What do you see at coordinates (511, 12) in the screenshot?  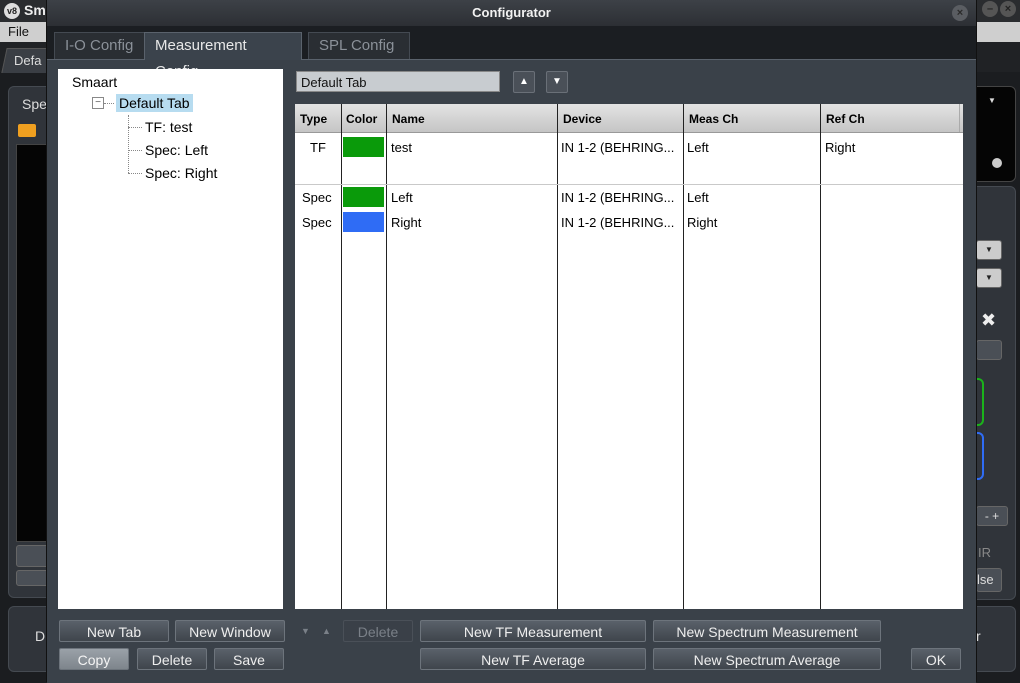 I see `dialog-title: Configurator` at bounding box center [511, 12].